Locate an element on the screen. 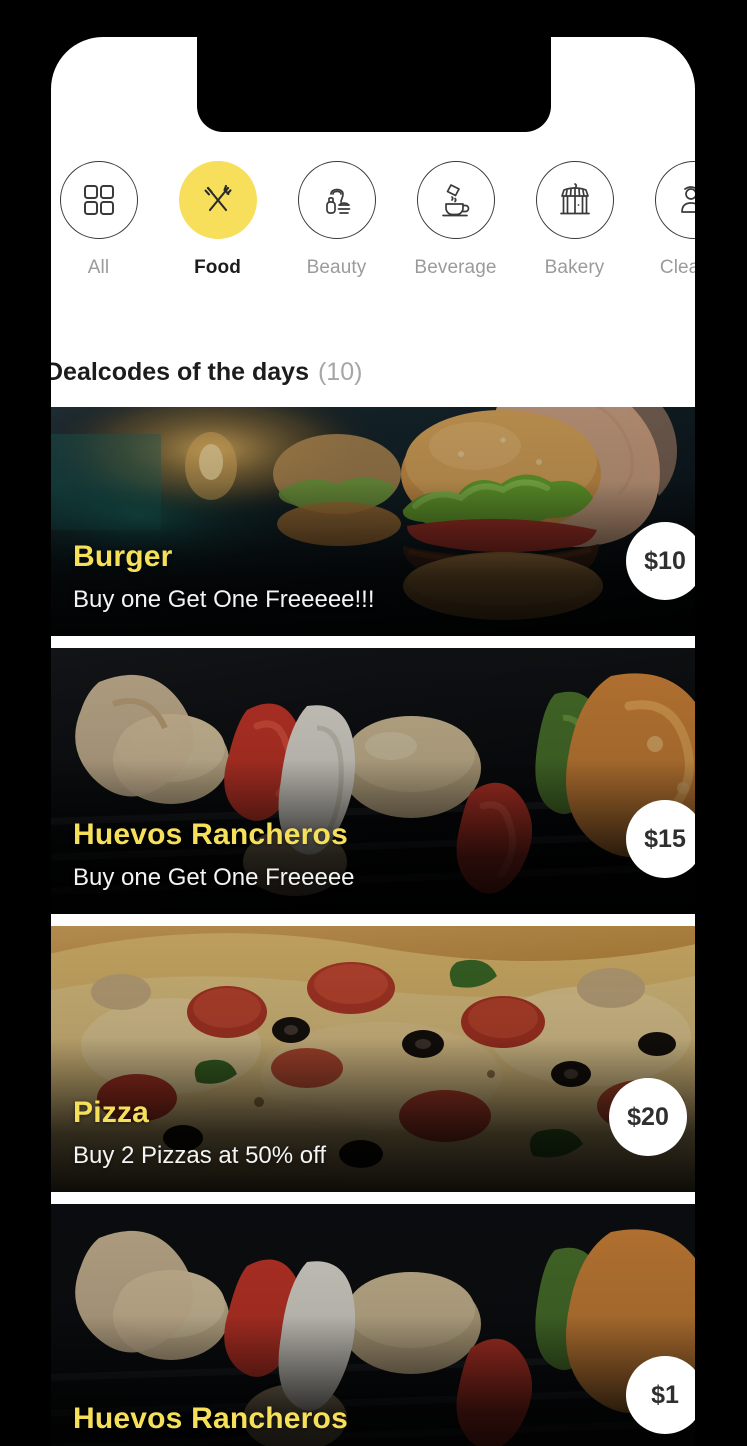 This screenshot has width=747, height=1446. category-item-food: Food is located at coordinates (217, 210).